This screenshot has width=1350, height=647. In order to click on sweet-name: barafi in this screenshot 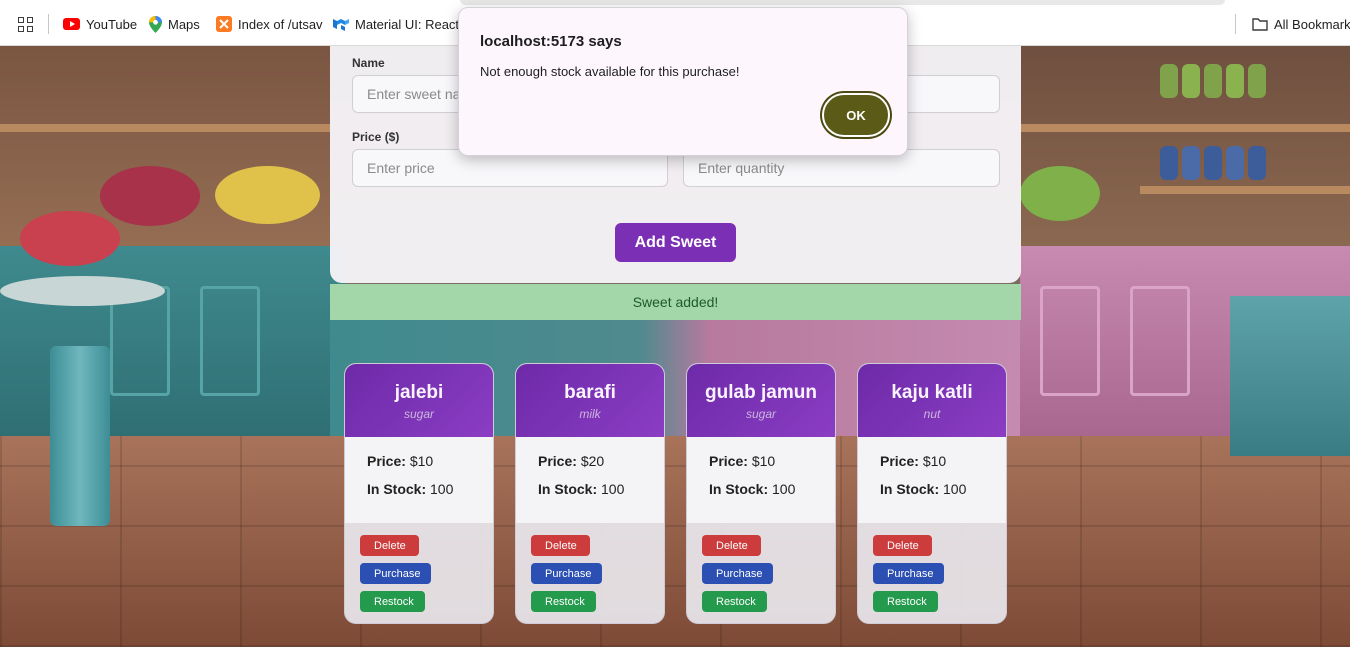, I will do `click(590, 392)`.